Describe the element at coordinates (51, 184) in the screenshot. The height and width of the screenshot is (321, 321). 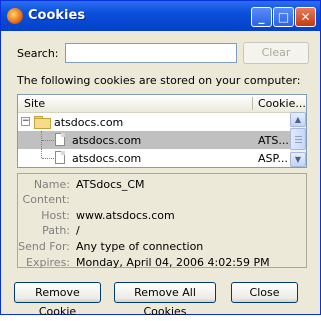
I see `detail-label-name: Name:` at that location.